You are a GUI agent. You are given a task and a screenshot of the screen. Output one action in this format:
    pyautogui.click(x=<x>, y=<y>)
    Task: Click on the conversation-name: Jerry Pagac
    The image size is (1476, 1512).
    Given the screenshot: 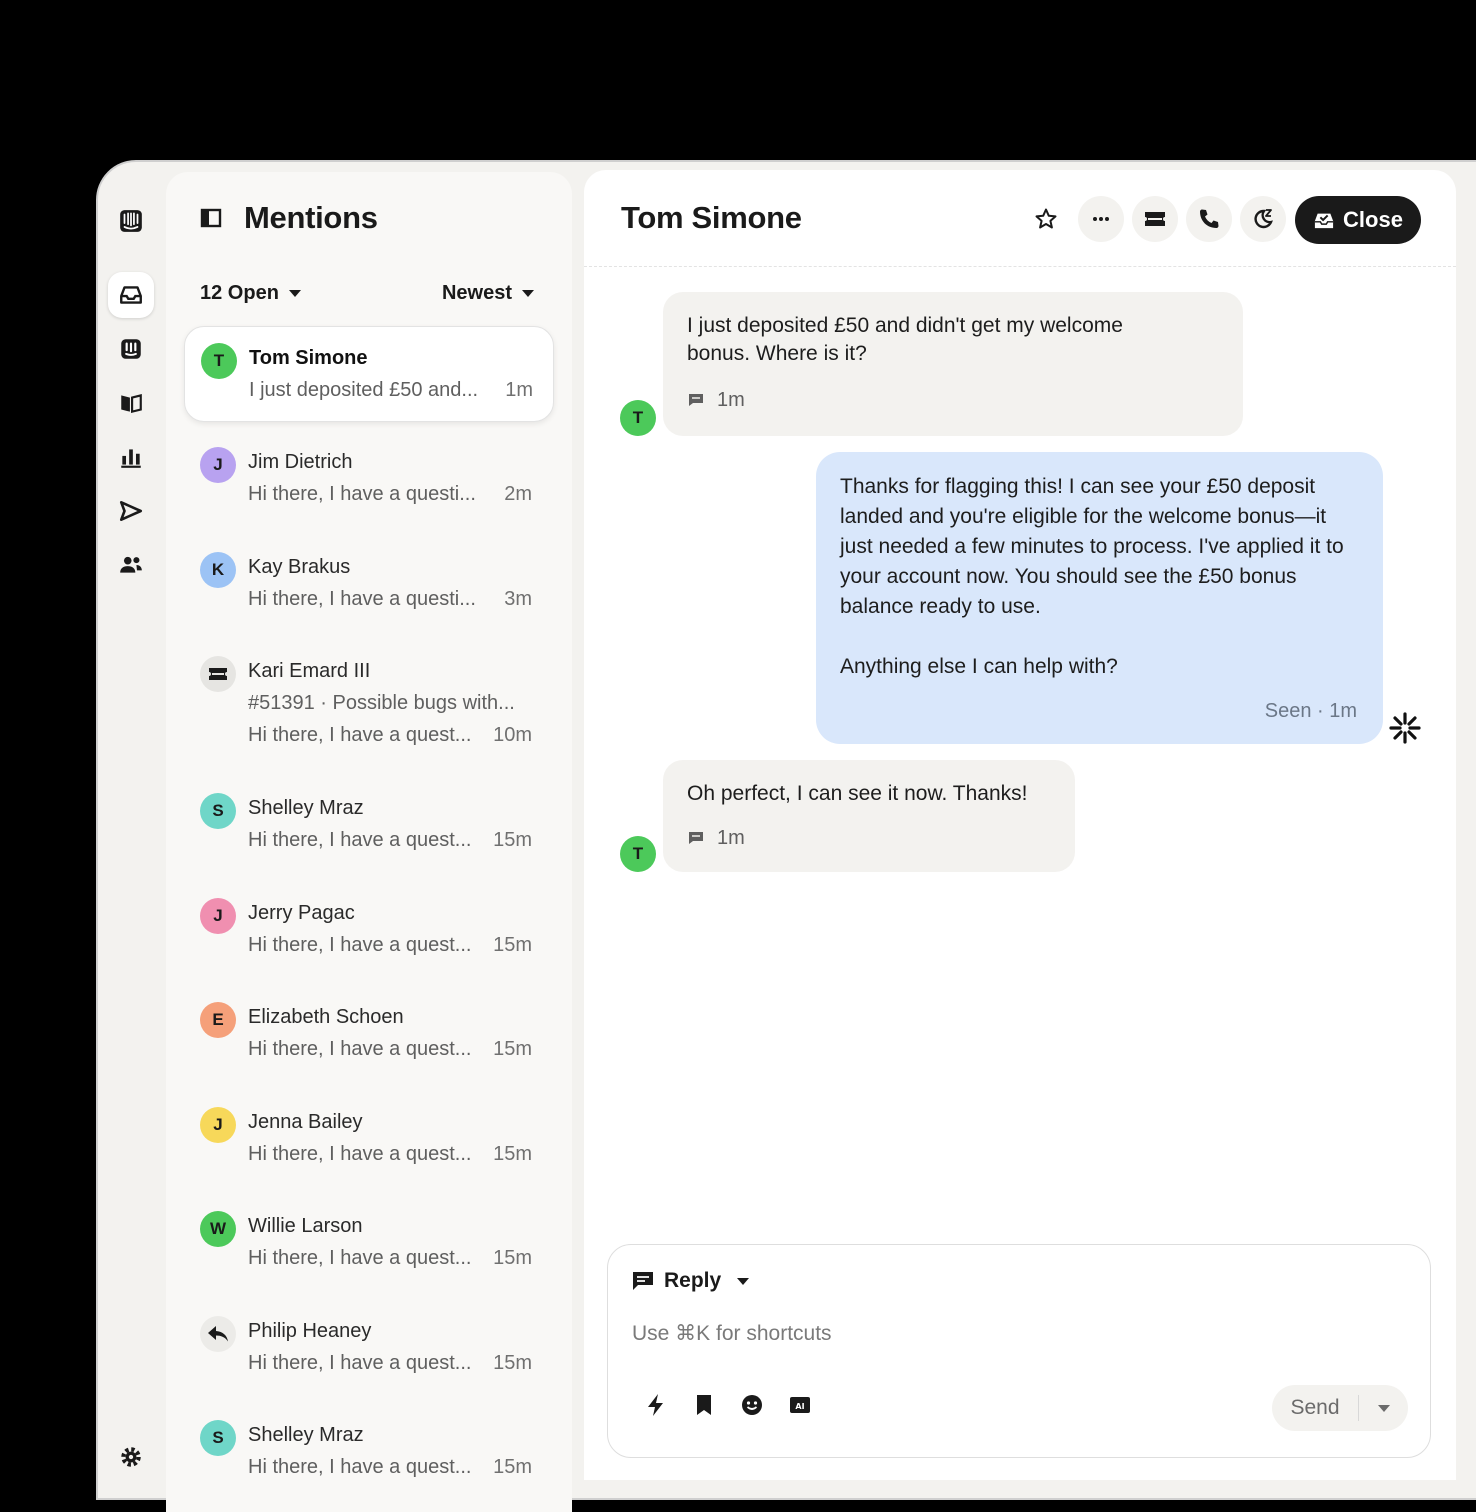 What is the action you would take?
    pyautogui.click(x=301, y=913)
    